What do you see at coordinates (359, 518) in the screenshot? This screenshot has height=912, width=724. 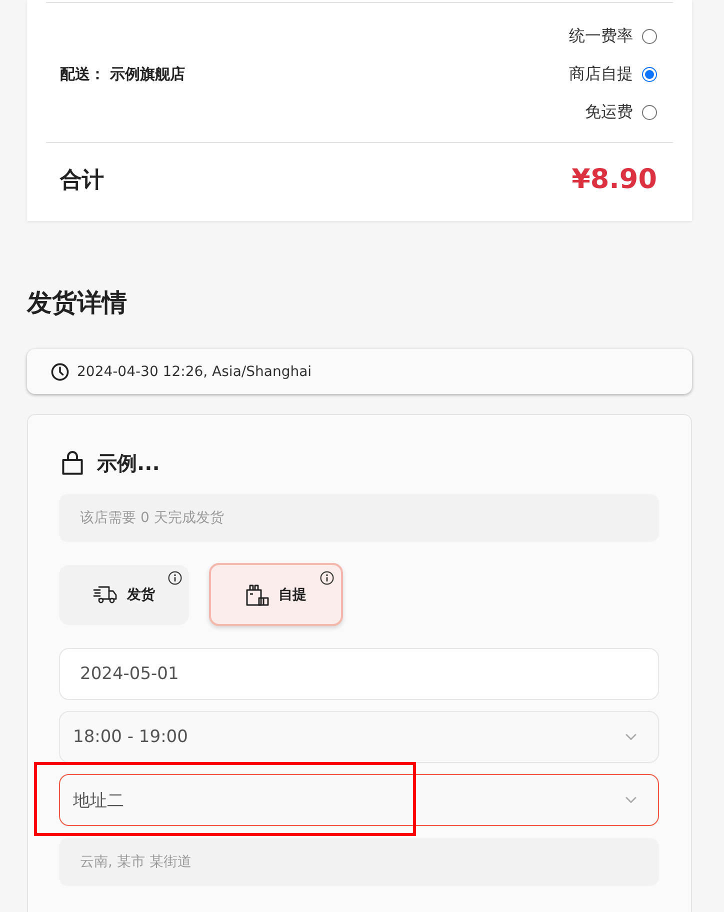 I see `shipping-note: 该店需要 0 天完成发货` at bounding box center [359, 518].